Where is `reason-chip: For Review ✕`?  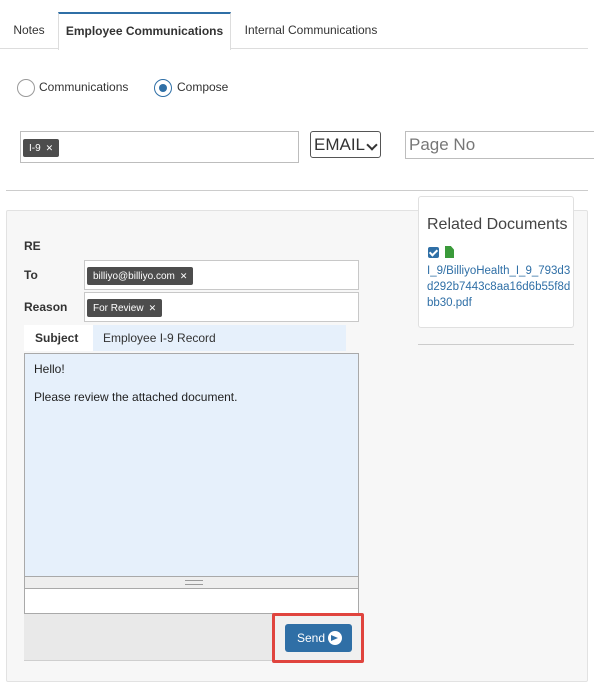 reason-chip: For Review ✕ is located at coordinates (125, 308).